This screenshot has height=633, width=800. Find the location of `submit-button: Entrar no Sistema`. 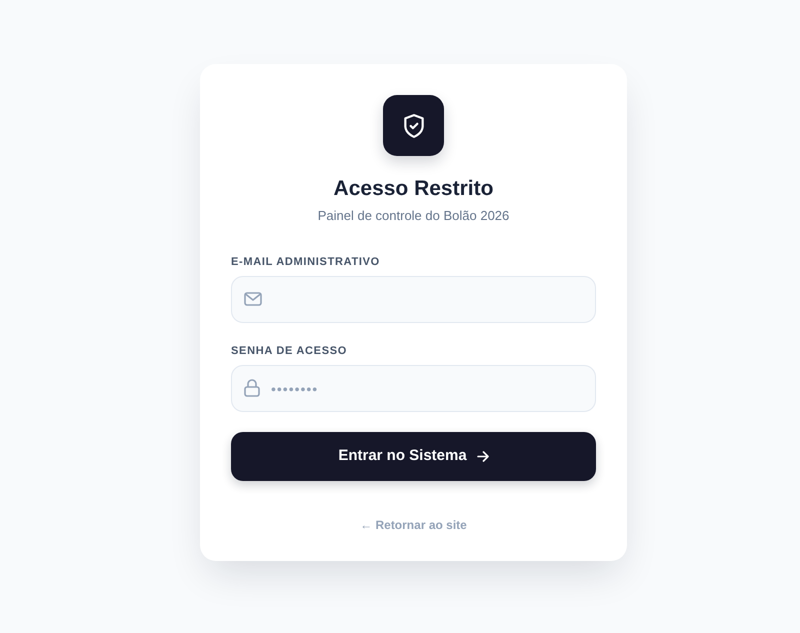

submit-button: Entrar no Sistema is located at coordinates (413, 456).